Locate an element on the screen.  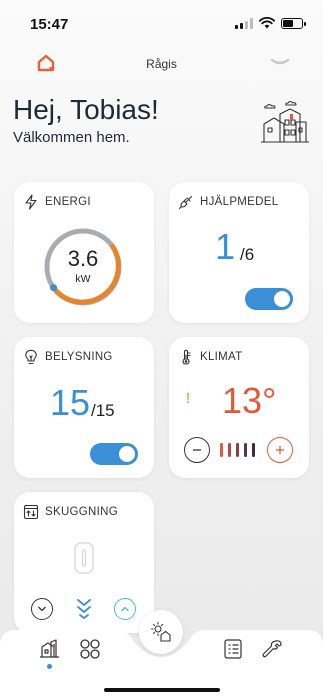
house-illustration-icon is located at coordinates (285, 121).